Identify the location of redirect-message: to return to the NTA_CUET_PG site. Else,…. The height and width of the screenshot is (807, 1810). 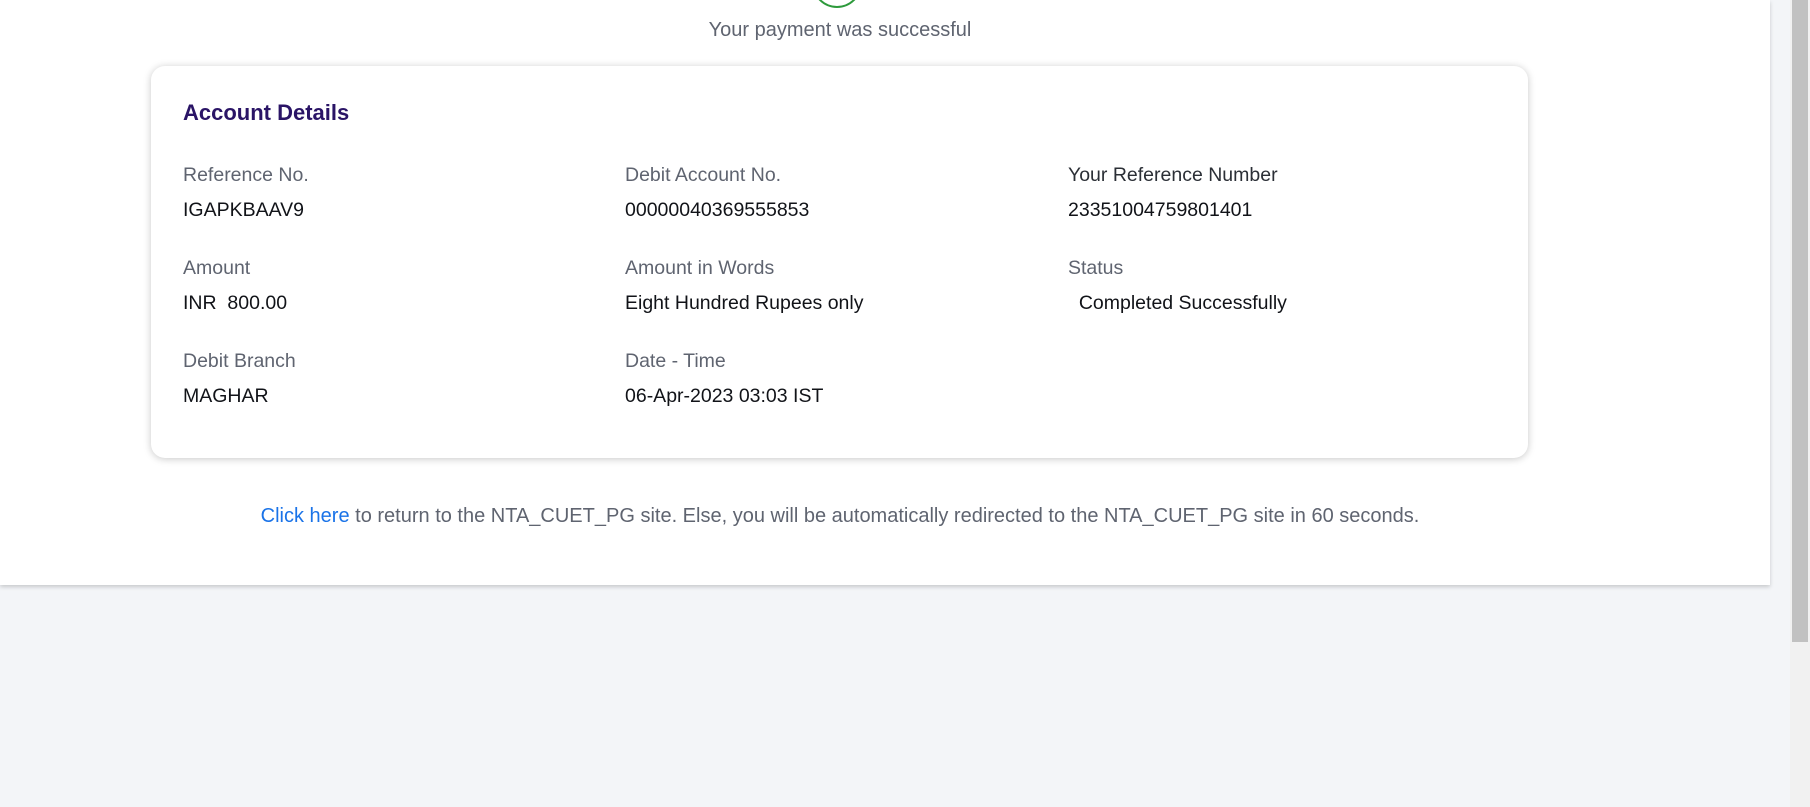
(884, 516).